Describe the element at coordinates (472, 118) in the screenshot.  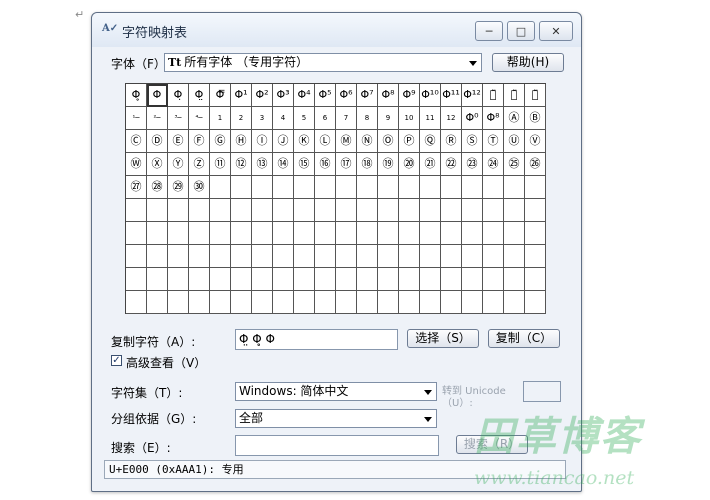
I see `char-cell: Φ⁰` at that location.